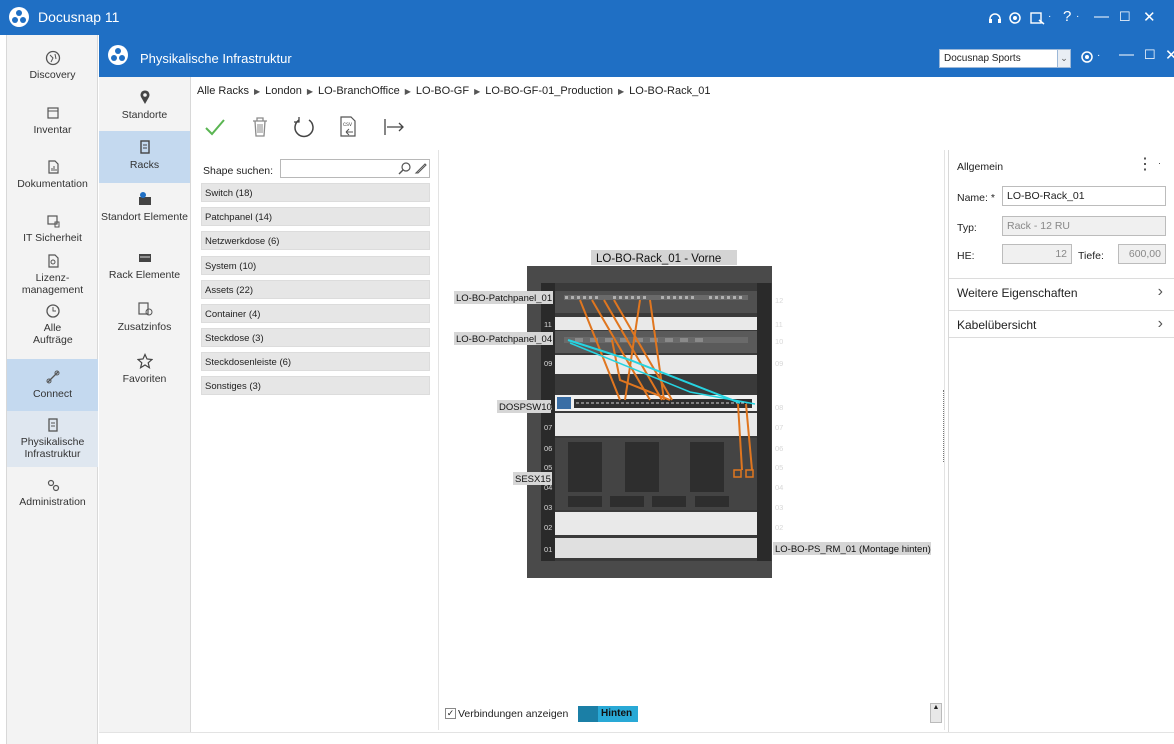  Describe the element at coordinates (52, 377) in the screenshot. I see `connect-icon` at that location.